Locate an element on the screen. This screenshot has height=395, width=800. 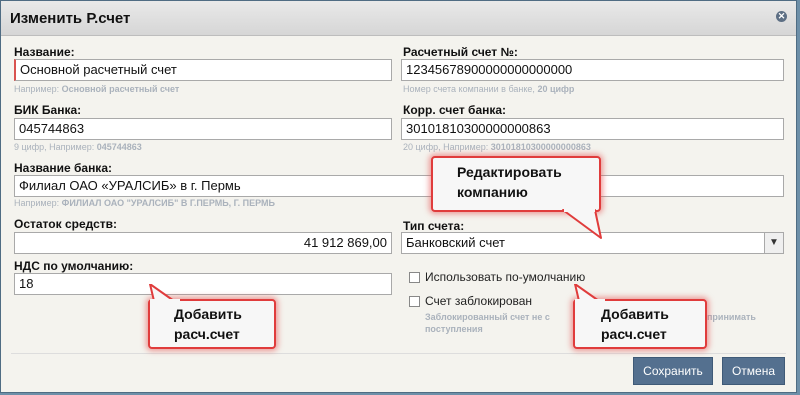
callout-pointer-left is located at coordinates (164, 294).